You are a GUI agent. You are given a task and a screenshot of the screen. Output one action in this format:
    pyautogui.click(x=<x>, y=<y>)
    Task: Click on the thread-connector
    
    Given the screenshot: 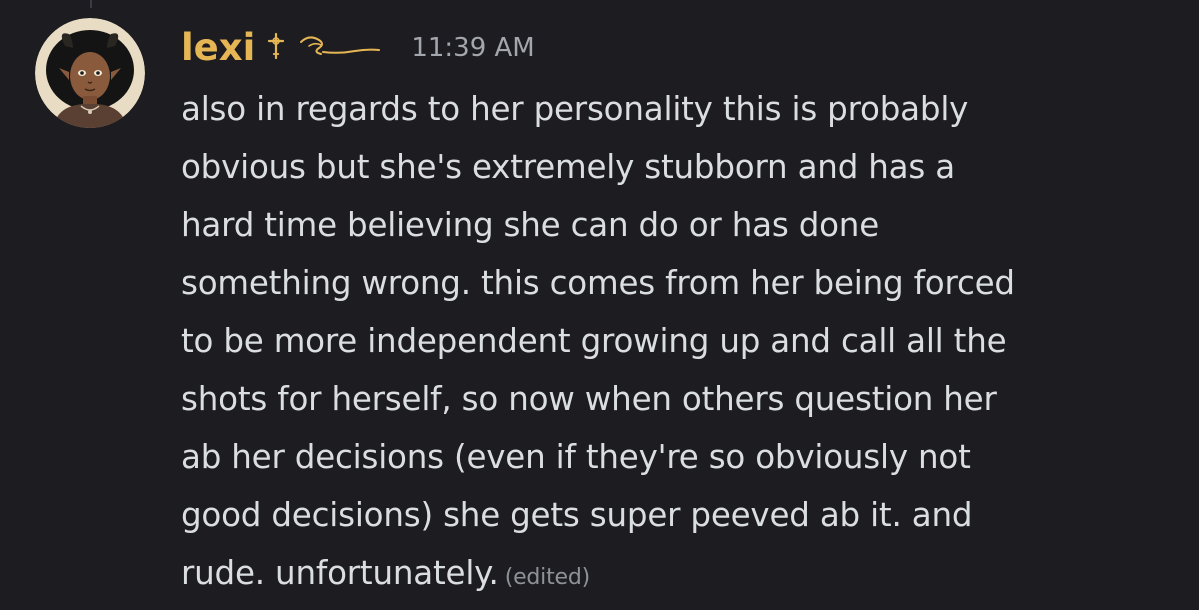 What is the action you would take?
    pyautogui.click(x=91, y=4)
    